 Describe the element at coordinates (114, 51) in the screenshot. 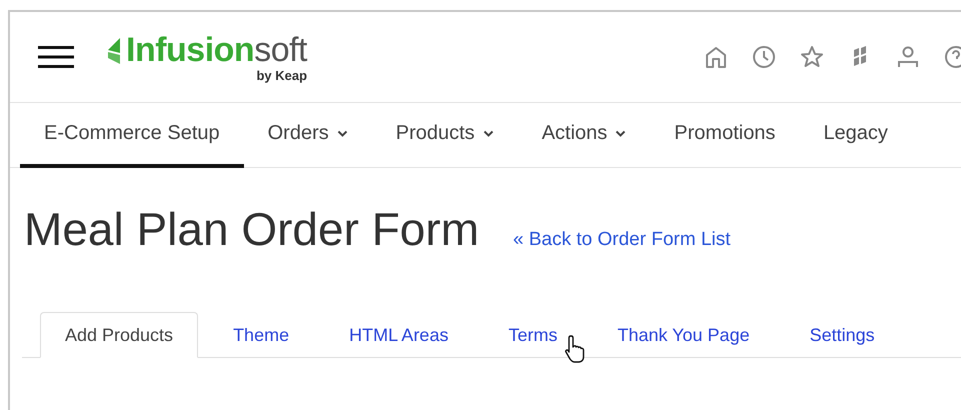

I see `logo-icon` at that location.